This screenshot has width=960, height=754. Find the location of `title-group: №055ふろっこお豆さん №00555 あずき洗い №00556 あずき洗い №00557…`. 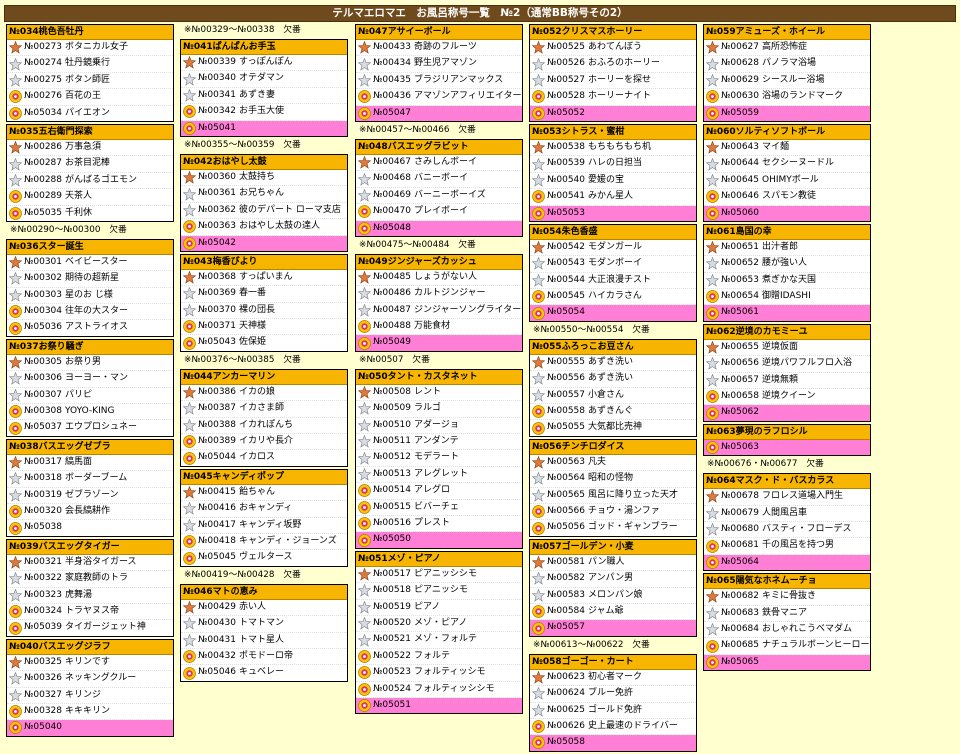

title-group: №055ふろっこお豆さん №00555 あずき洗い №00556 あずき洗い №00557… is located at coordinates (613, 387).